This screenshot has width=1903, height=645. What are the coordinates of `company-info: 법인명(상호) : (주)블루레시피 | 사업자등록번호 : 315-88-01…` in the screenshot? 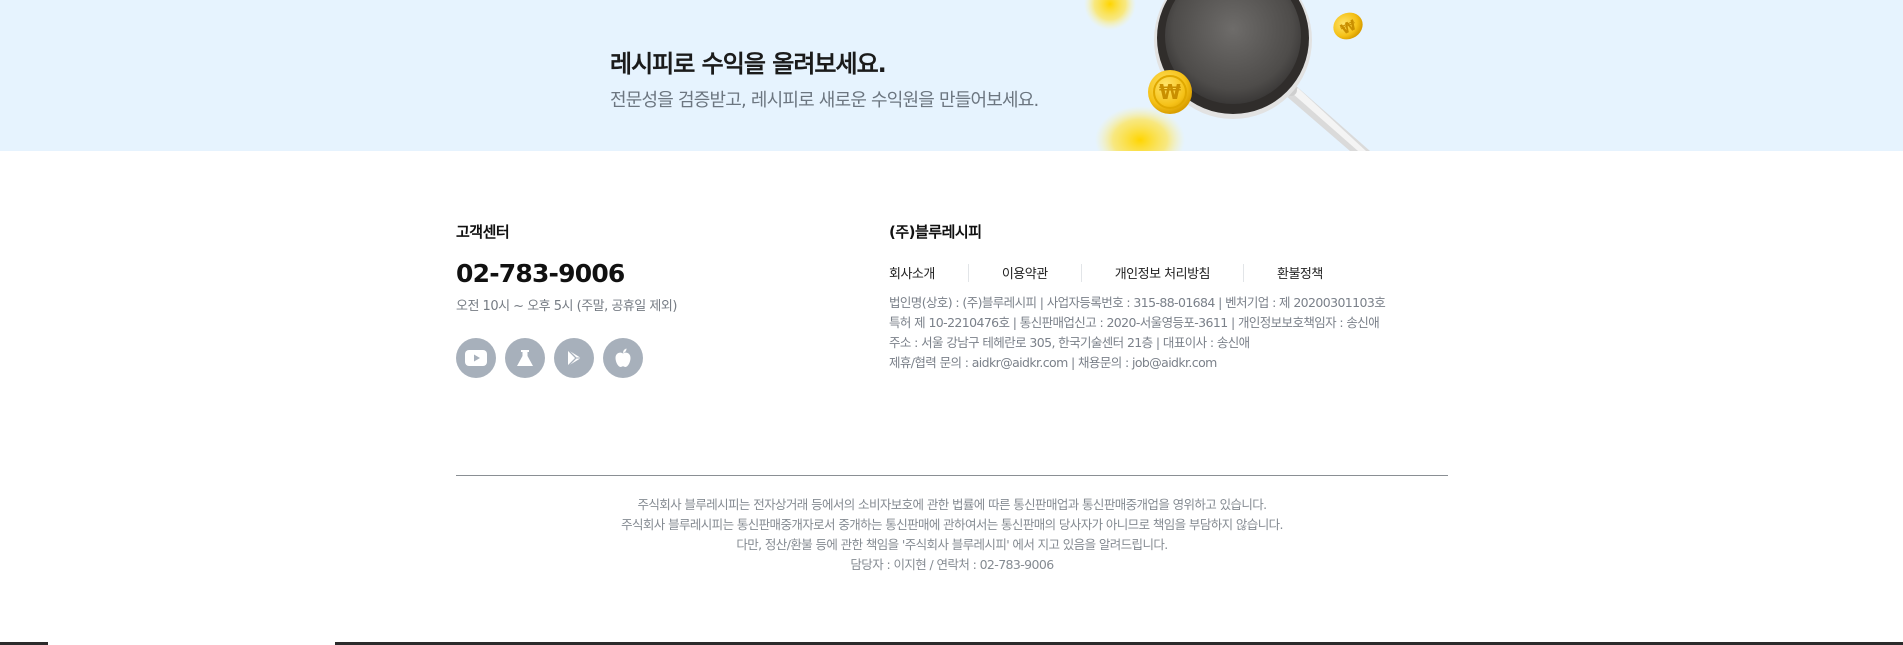 It's located at (1137, 333).